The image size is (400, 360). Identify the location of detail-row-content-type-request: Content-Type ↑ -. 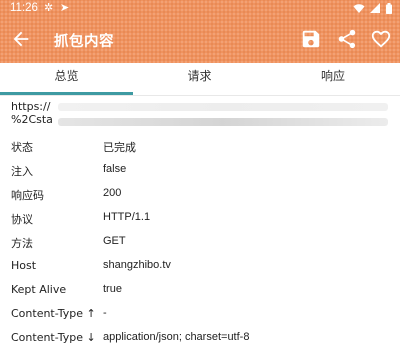
(200, 314).